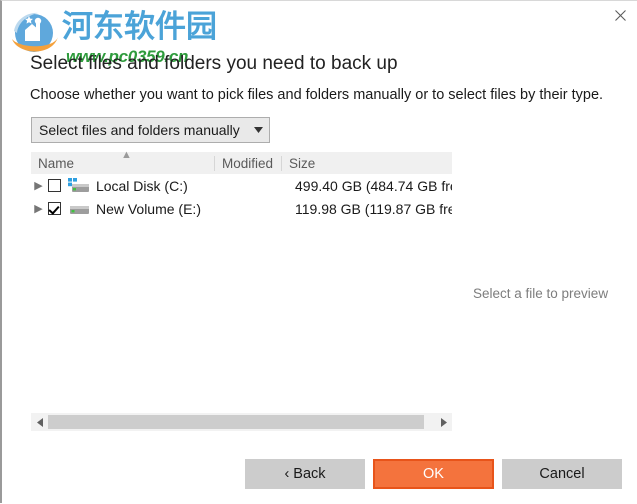 The height and width of the screenshot is (504, 637). I want to click on row-name: Local Disk (C:), so click(141, 185).